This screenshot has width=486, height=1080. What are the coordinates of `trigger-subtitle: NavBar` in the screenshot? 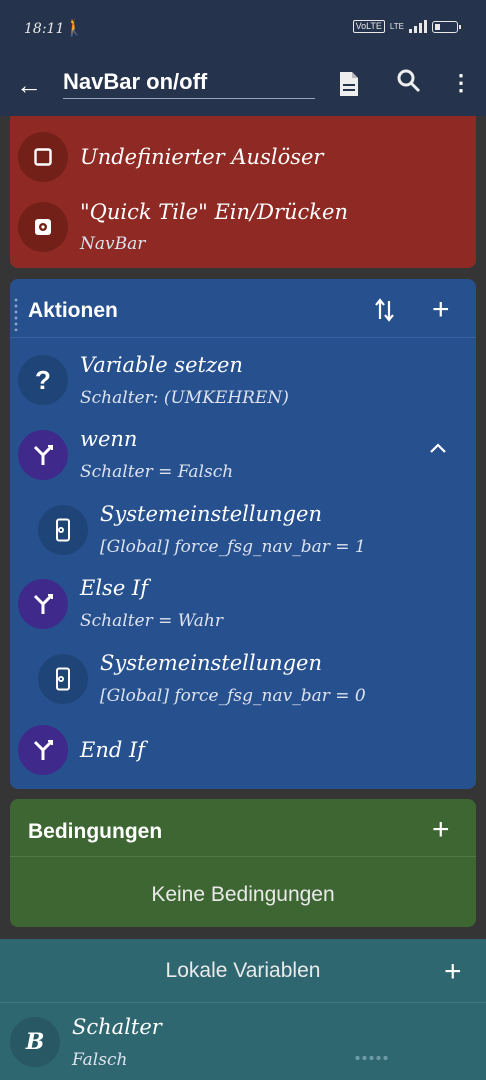 It's located at (113, 244).